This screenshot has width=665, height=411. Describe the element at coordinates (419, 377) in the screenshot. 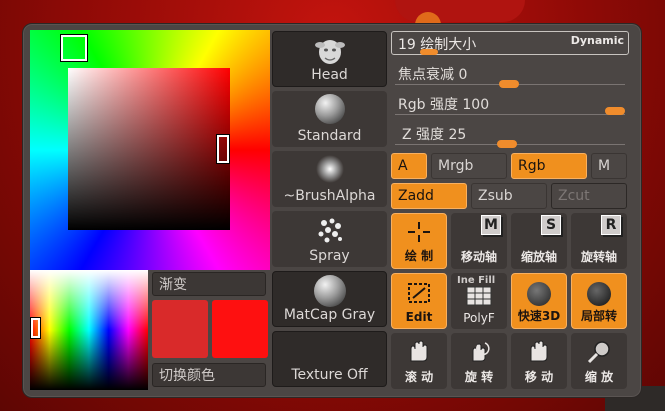

I see `scroll-label: 滚 动` at that location.